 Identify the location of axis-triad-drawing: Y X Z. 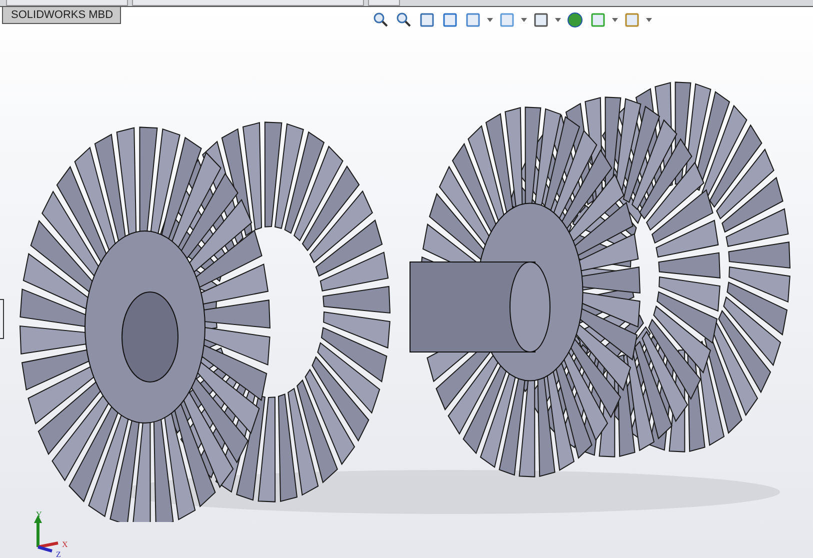
(48, 531).